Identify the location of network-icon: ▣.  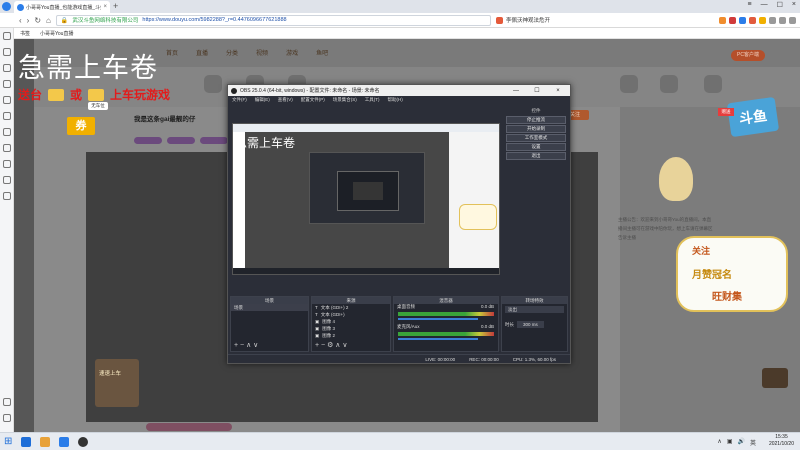
(730, 442).